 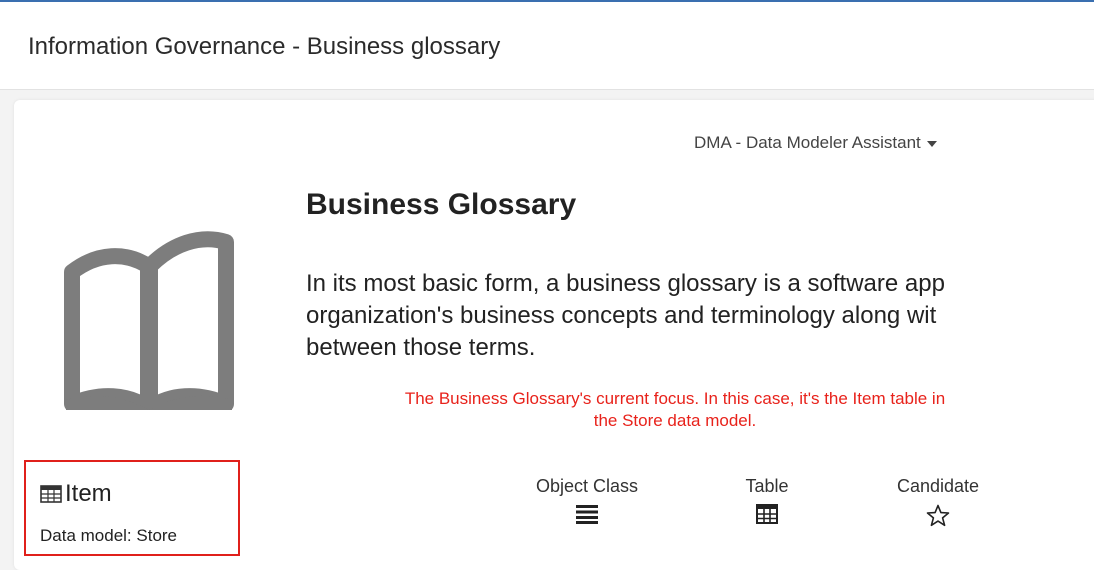 I want to click on glossary-title: Business Glossary, so click(x=441, y=204).